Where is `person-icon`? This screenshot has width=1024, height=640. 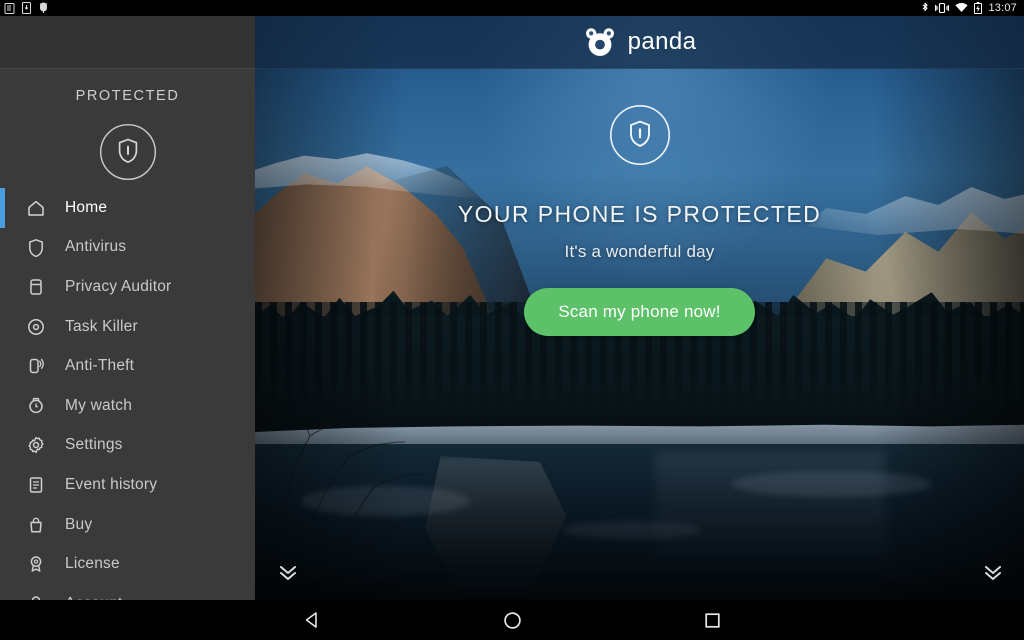 person-icon is located at coordinates (36, 595).